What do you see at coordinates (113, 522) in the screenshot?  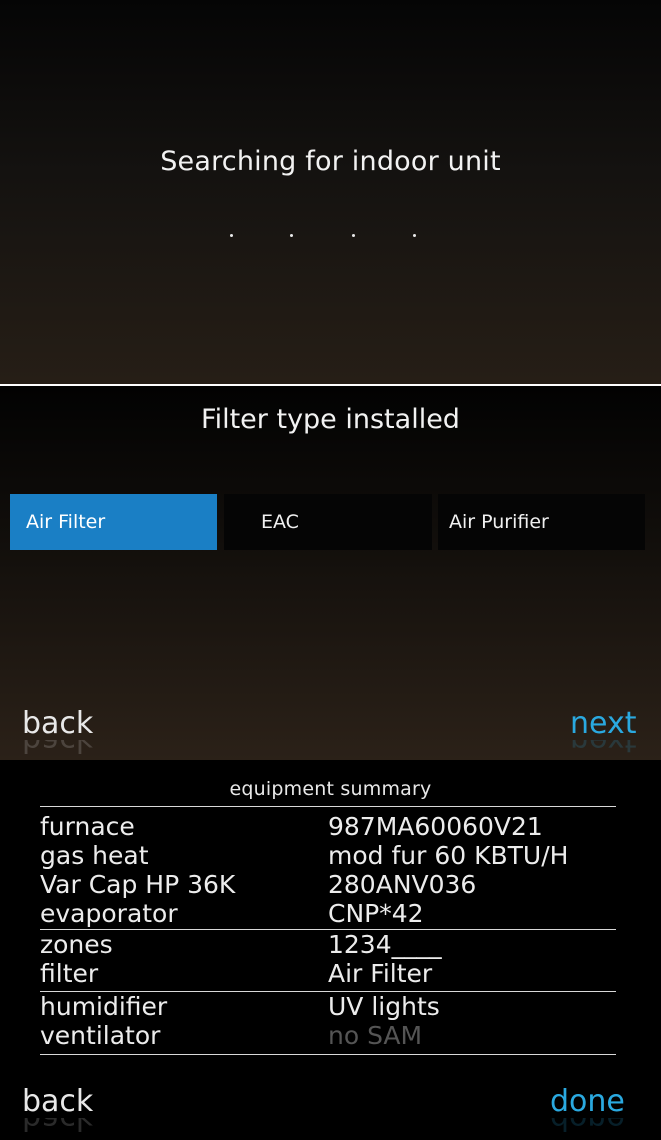 I see `option-air-filter: Air Filter` at bounding box center [113, 522].